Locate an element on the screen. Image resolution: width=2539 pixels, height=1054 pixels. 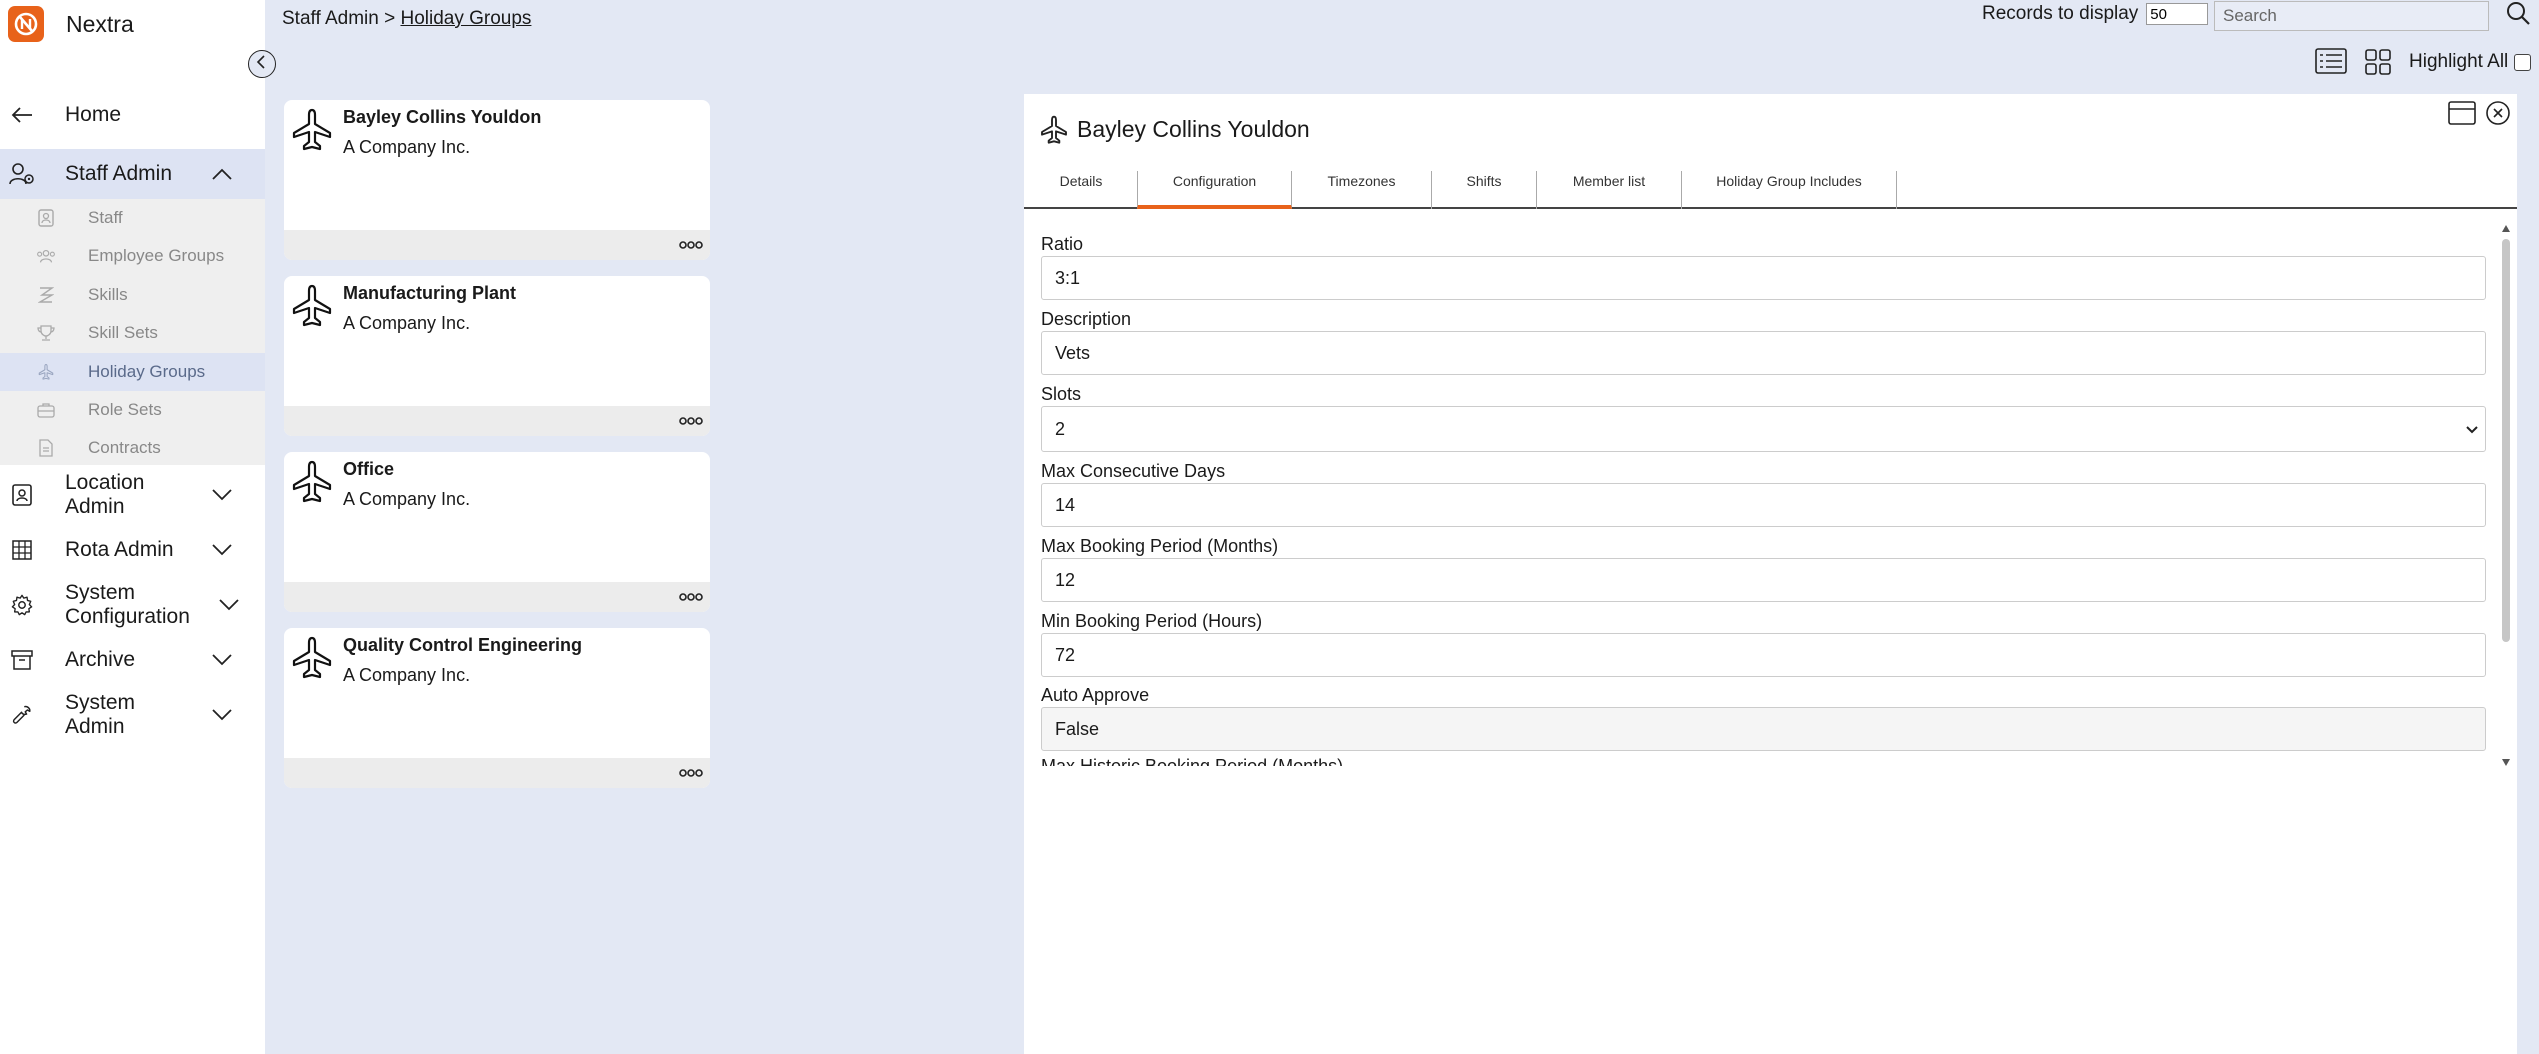
field-value: False is located at coordinates (1077, 728).